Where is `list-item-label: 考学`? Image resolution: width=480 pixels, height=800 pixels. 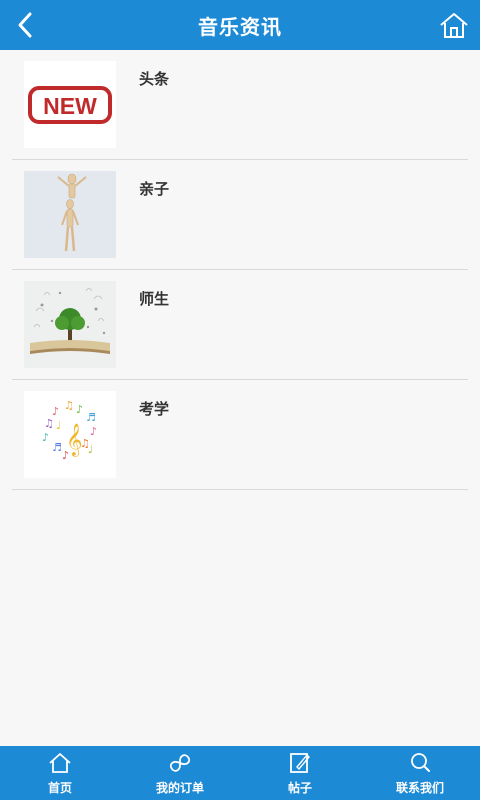 list-item-label: 考学 is located at coordinates (154, 409).